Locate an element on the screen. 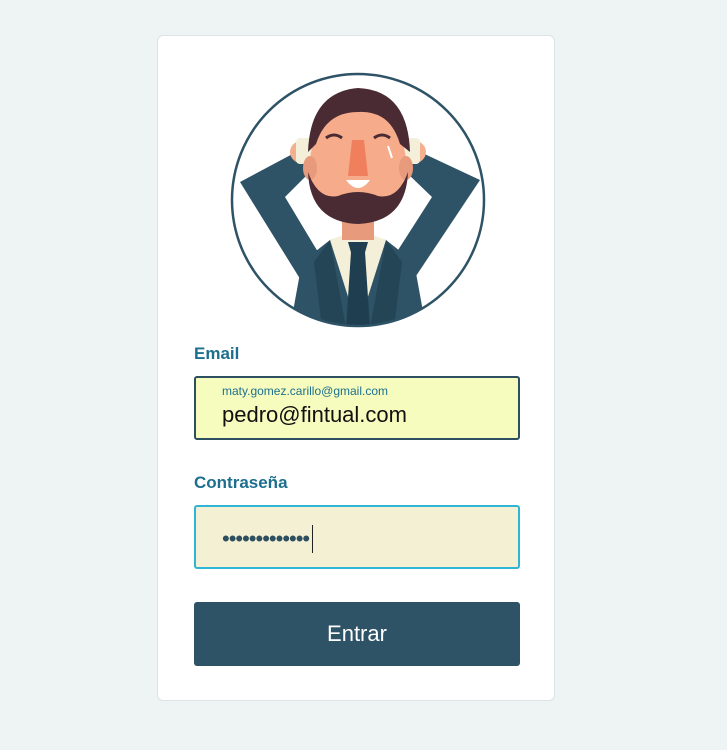 This screenshot has width=727, height=750. submit-button: Entrar is located at coordinates (357, 634).